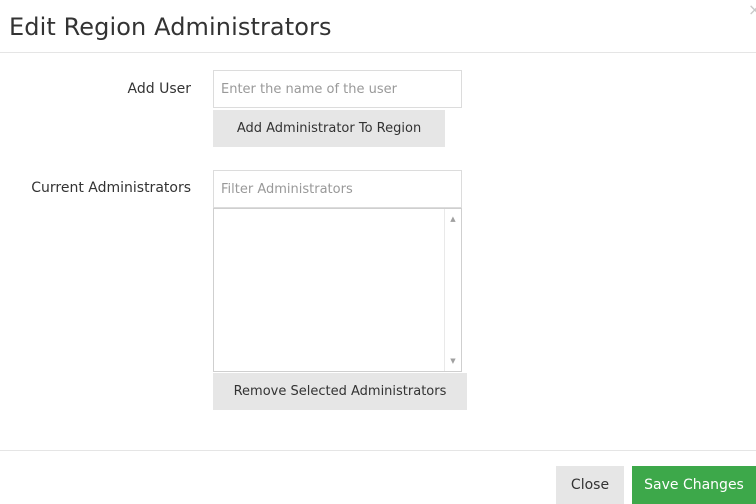 This screenshot has width=756, height=504. Describe the element at coordinates (337, 89) in the screenshot. I see `add-user-input` at that location.